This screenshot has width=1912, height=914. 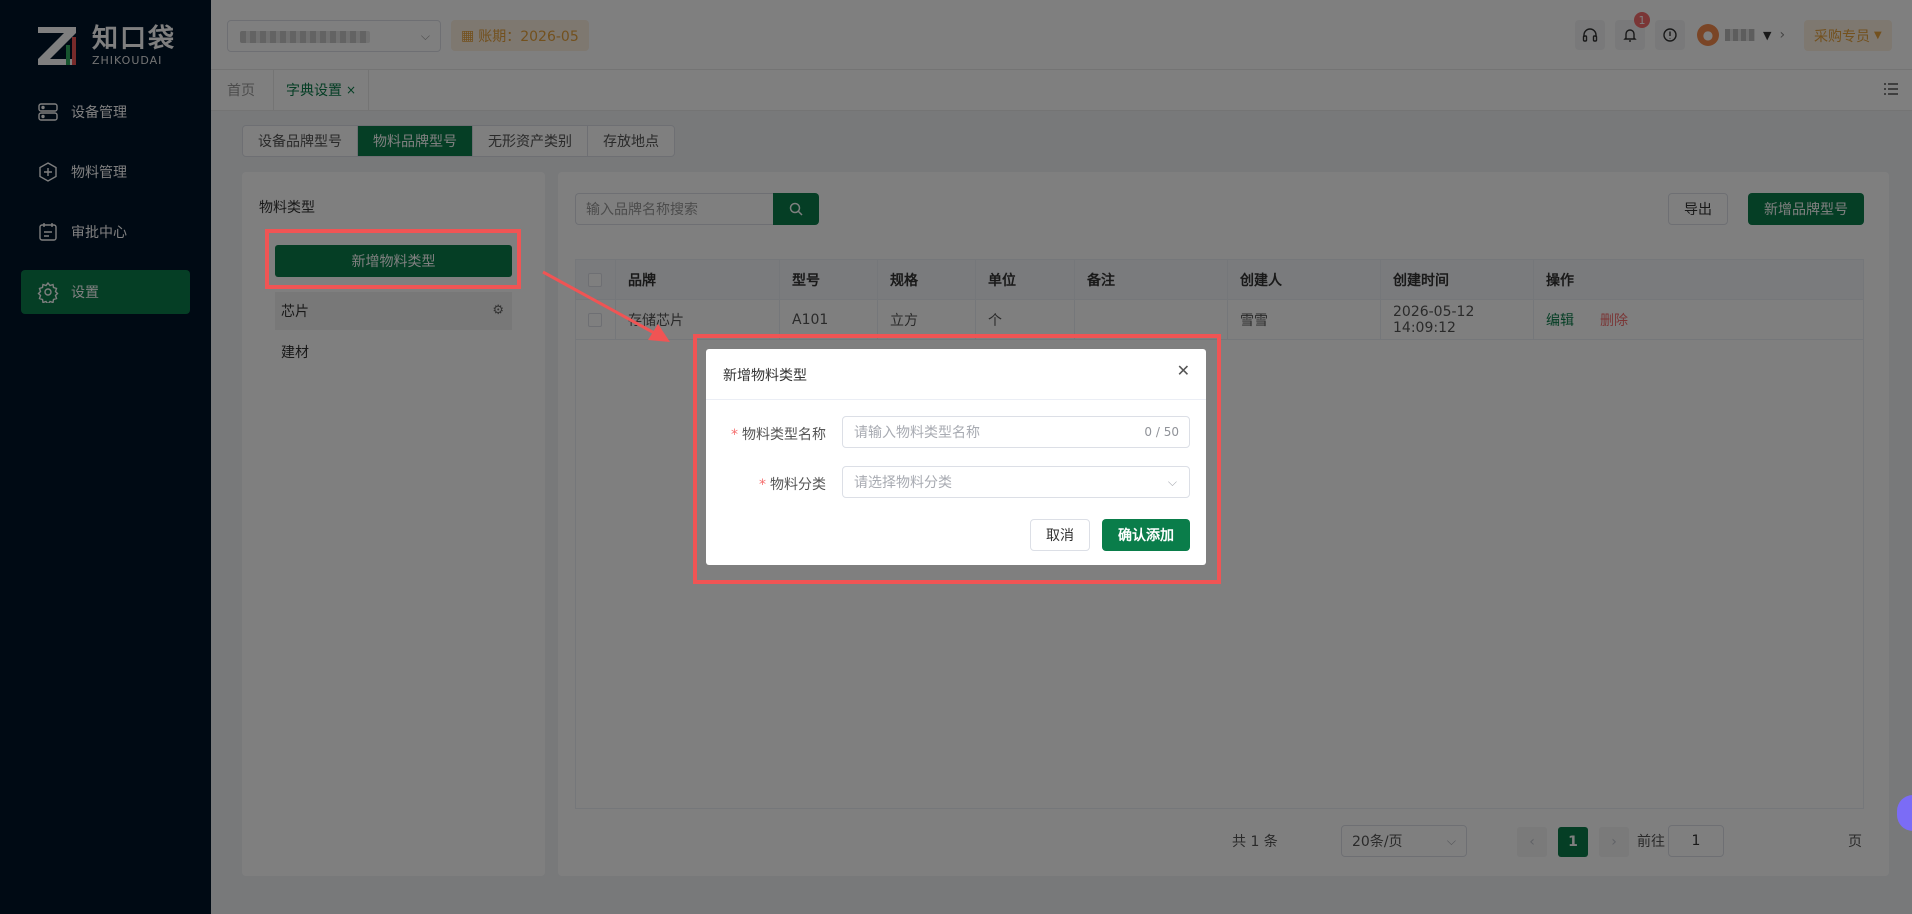 I want to click on highlight-frame-dialog, so click(x=957, y=459).